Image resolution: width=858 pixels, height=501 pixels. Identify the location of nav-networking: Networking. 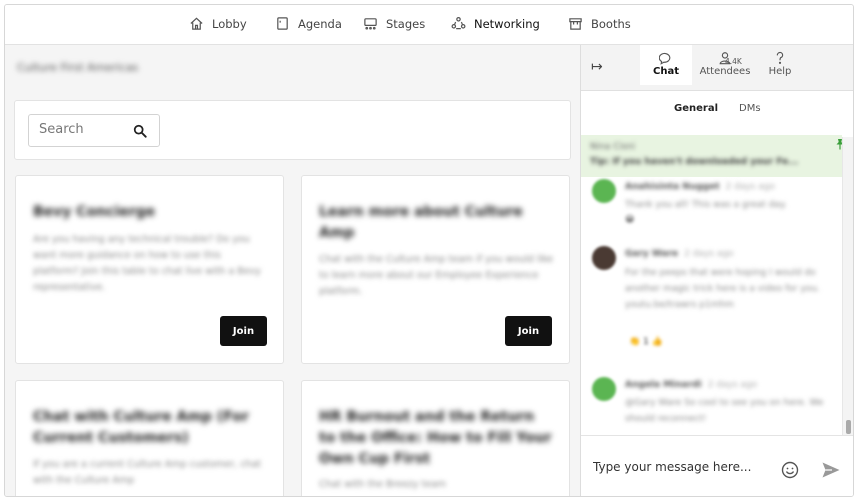
(495, 23).